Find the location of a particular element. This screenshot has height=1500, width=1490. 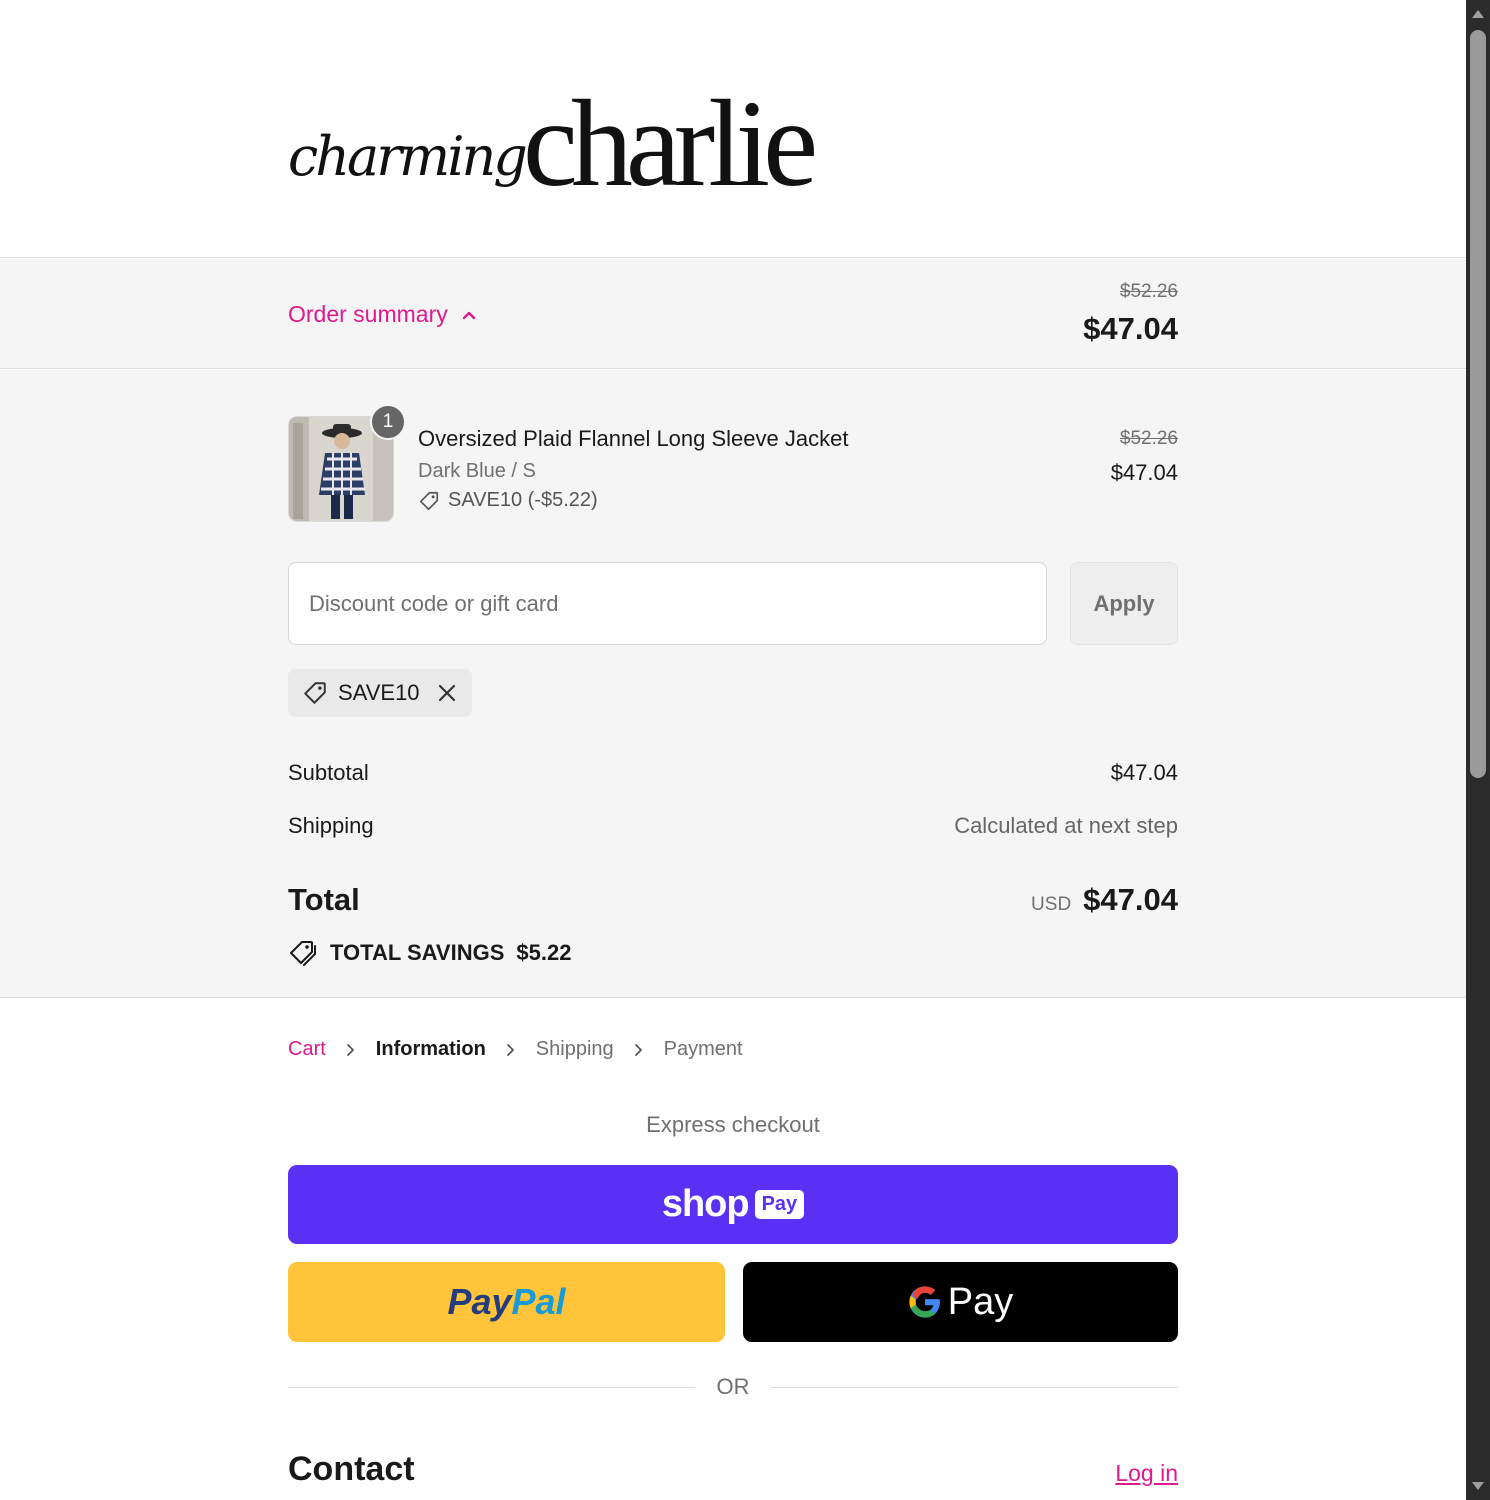

applied-discount-chip: SAVE10 is located at coordinates (380, 693).